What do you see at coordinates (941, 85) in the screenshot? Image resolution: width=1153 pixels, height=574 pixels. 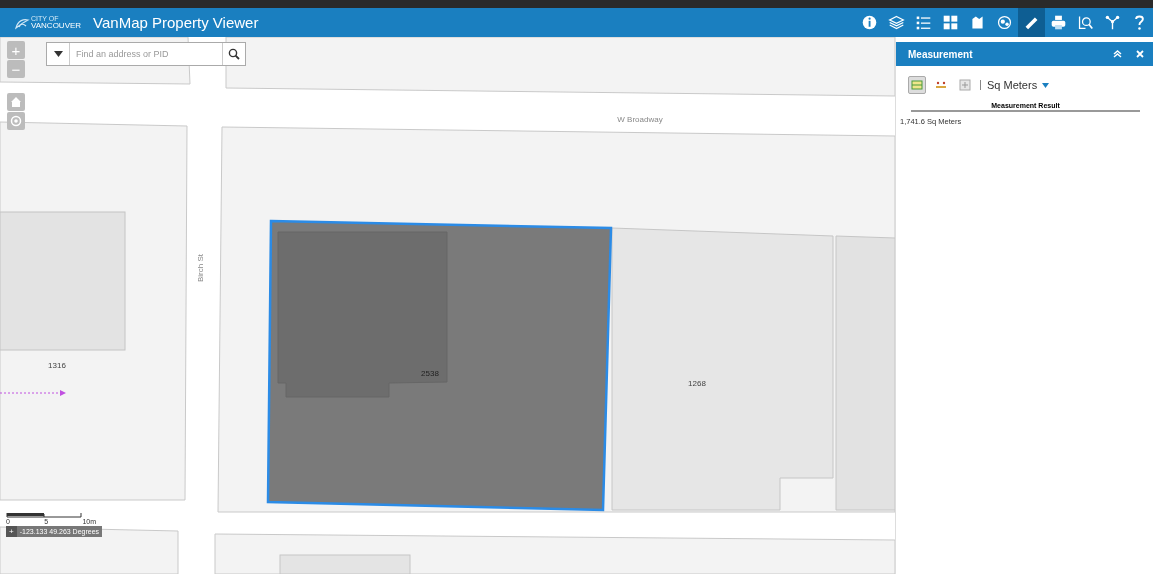 I see `distance-icon` at bounding box center [941, 85].